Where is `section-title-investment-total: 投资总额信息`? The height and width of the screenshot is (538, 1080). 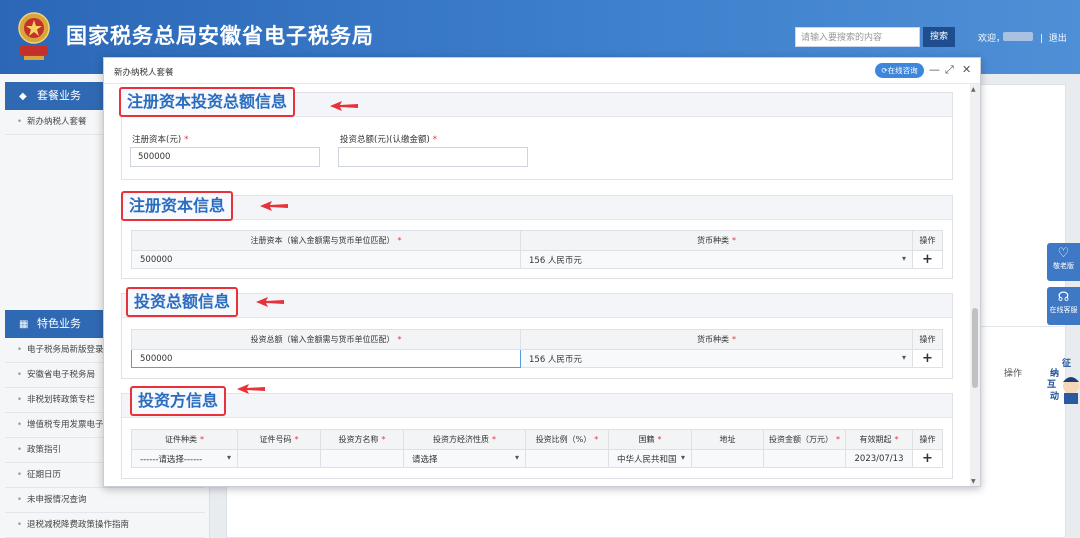
section-title-investment-total: 投资总额信息 is located at coordinates (182, 302).